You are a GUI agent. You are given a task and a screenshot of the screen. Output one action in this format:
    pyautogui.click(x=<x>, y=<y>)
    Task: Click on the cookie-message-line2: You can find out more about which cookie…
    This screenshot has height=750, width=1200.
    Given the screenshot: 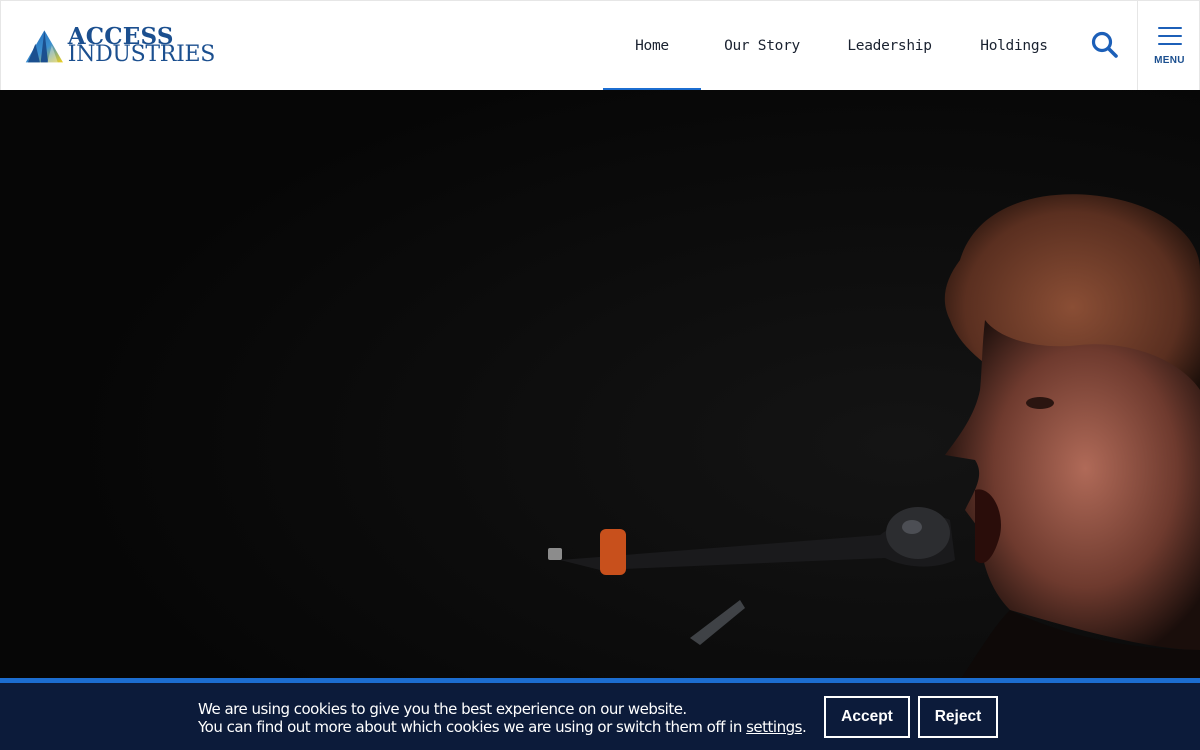 What is the action you would take?
    pyautogui.click(x=502, y=727)
    